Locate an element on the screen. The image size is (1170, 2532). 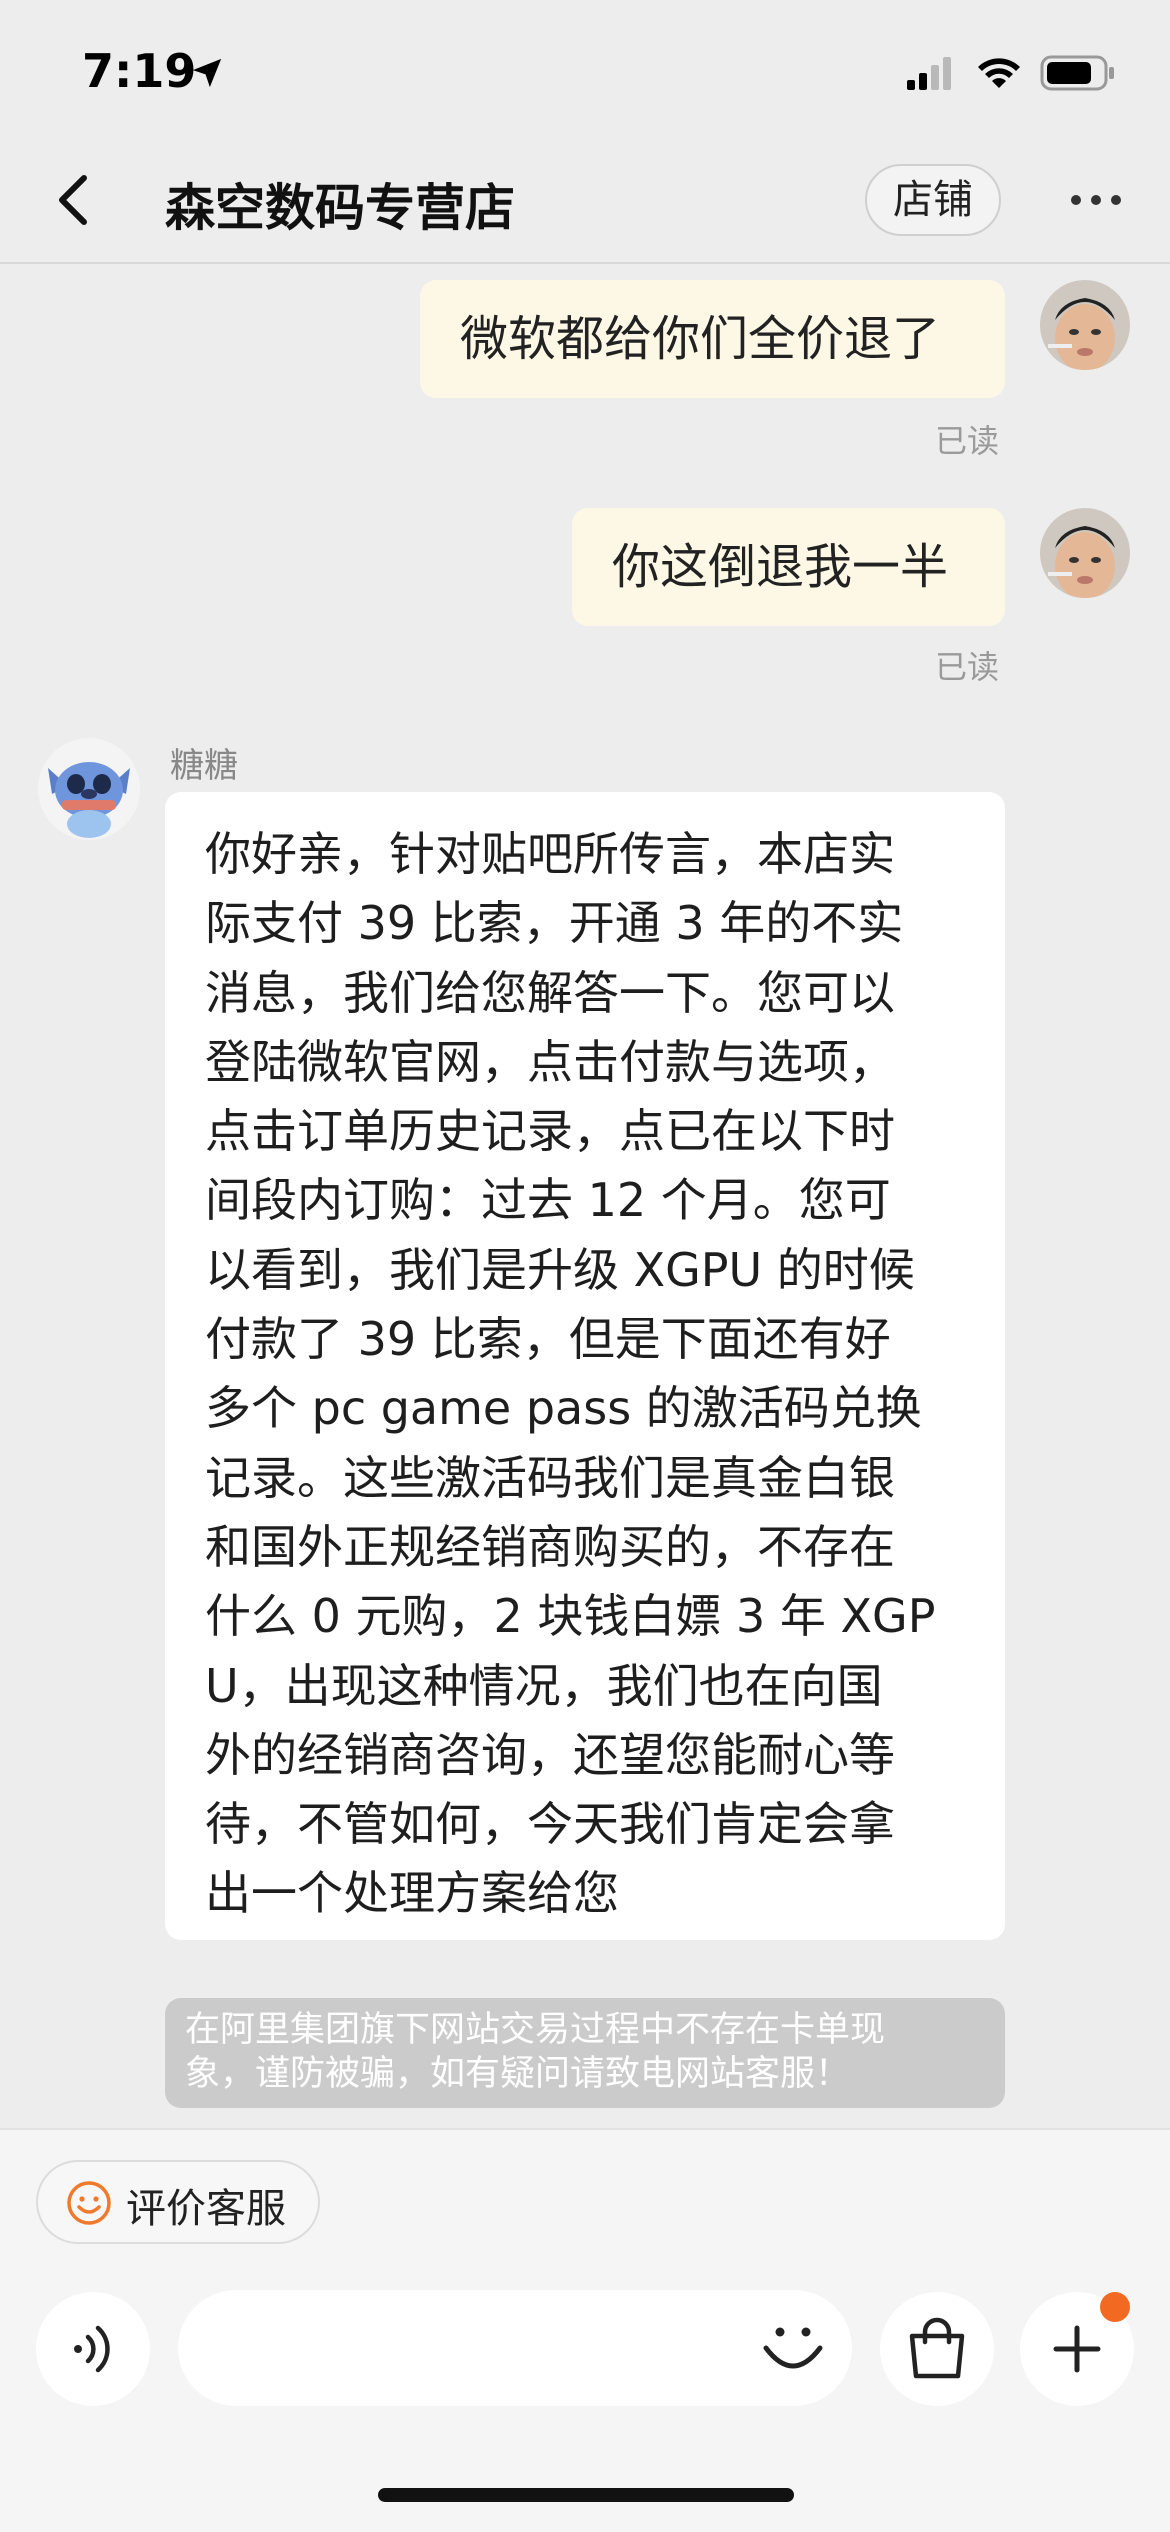
notification-dot is located at coordinates (1115, 2307).